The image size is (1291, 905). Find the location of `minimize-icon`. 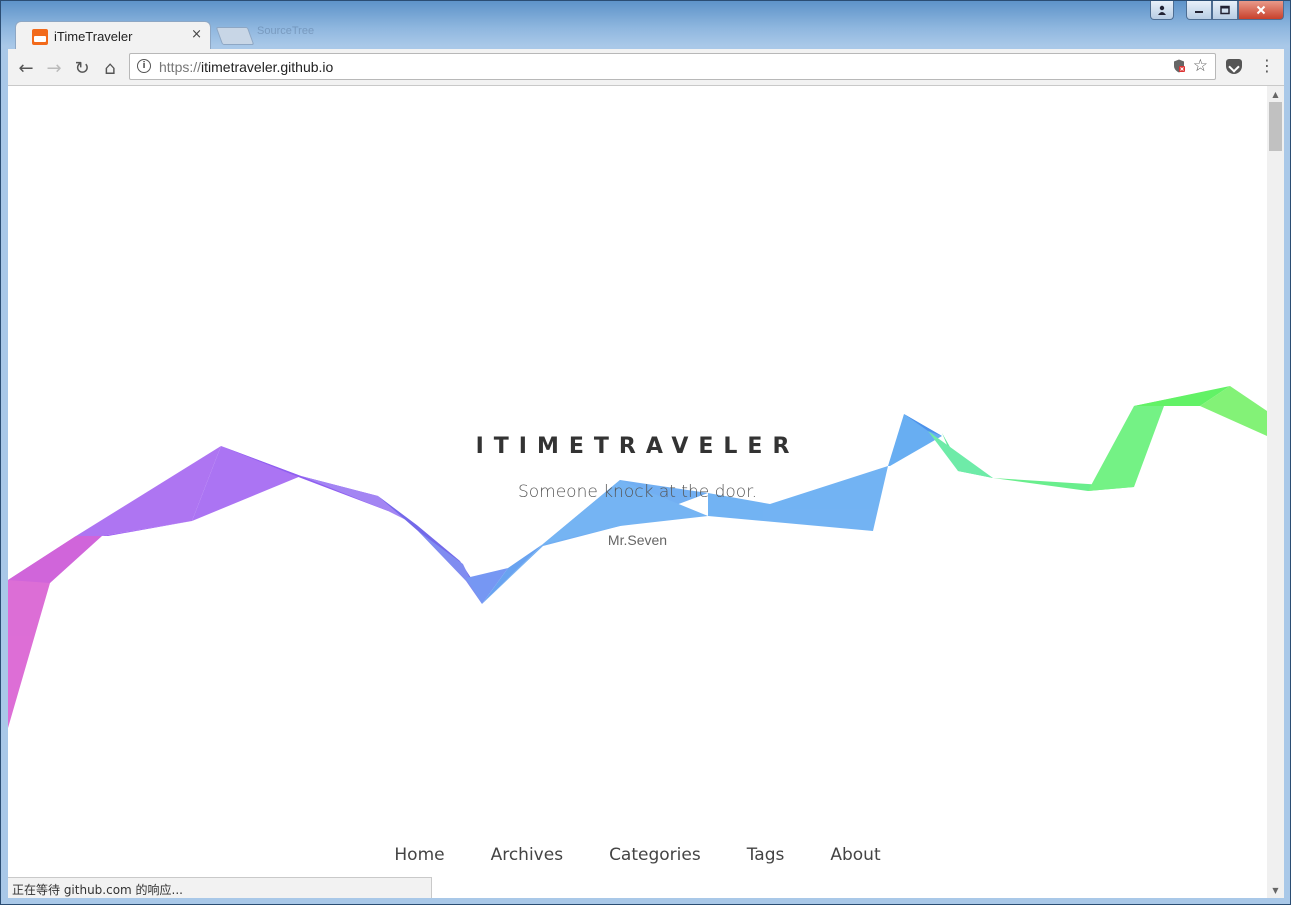

minimize-icon is located at coordinates (1199, 12).